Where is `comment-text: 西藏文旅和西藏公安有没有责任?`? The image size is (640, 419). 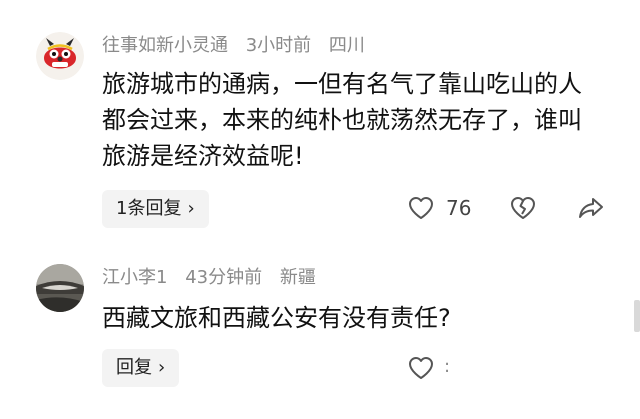 comment-text: 西藏文旅和西藏公安有没有责任? is located at coordinates (276, 318).